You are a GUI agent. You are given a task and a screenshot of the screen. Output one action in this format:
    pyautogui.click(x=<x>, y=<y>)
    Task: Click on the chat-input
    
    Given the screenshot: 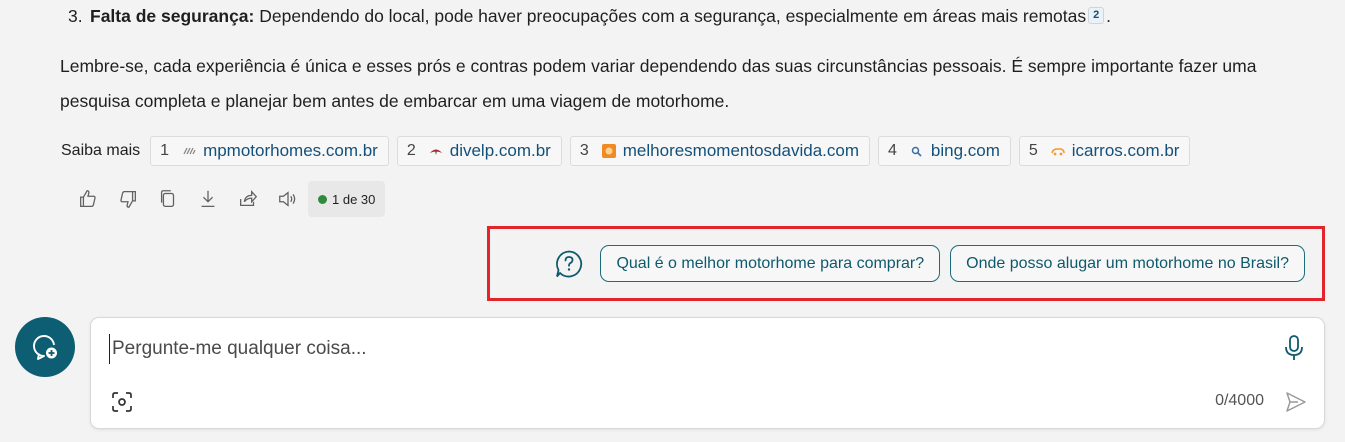 What is the action you would take?
    pyautogui.click(x=684, y=349)
    